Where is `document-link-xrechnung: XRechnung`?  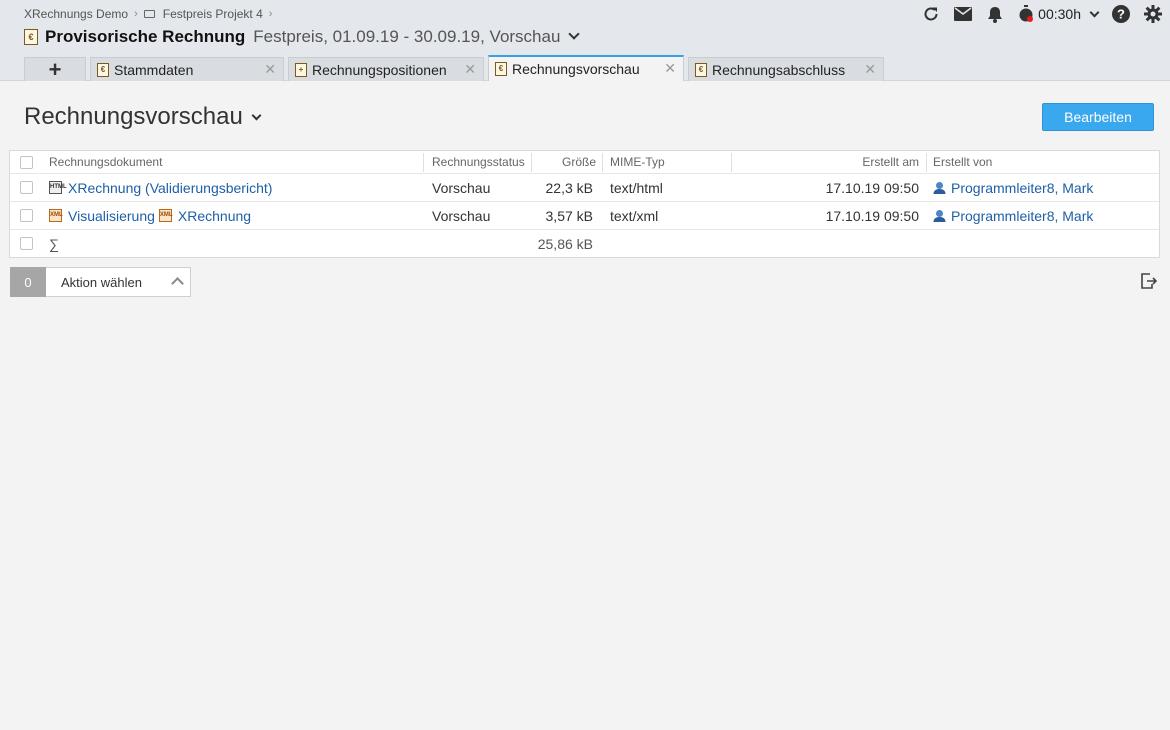 document-link-xrechnung: XRechnung is located at coordinates (214, 216).